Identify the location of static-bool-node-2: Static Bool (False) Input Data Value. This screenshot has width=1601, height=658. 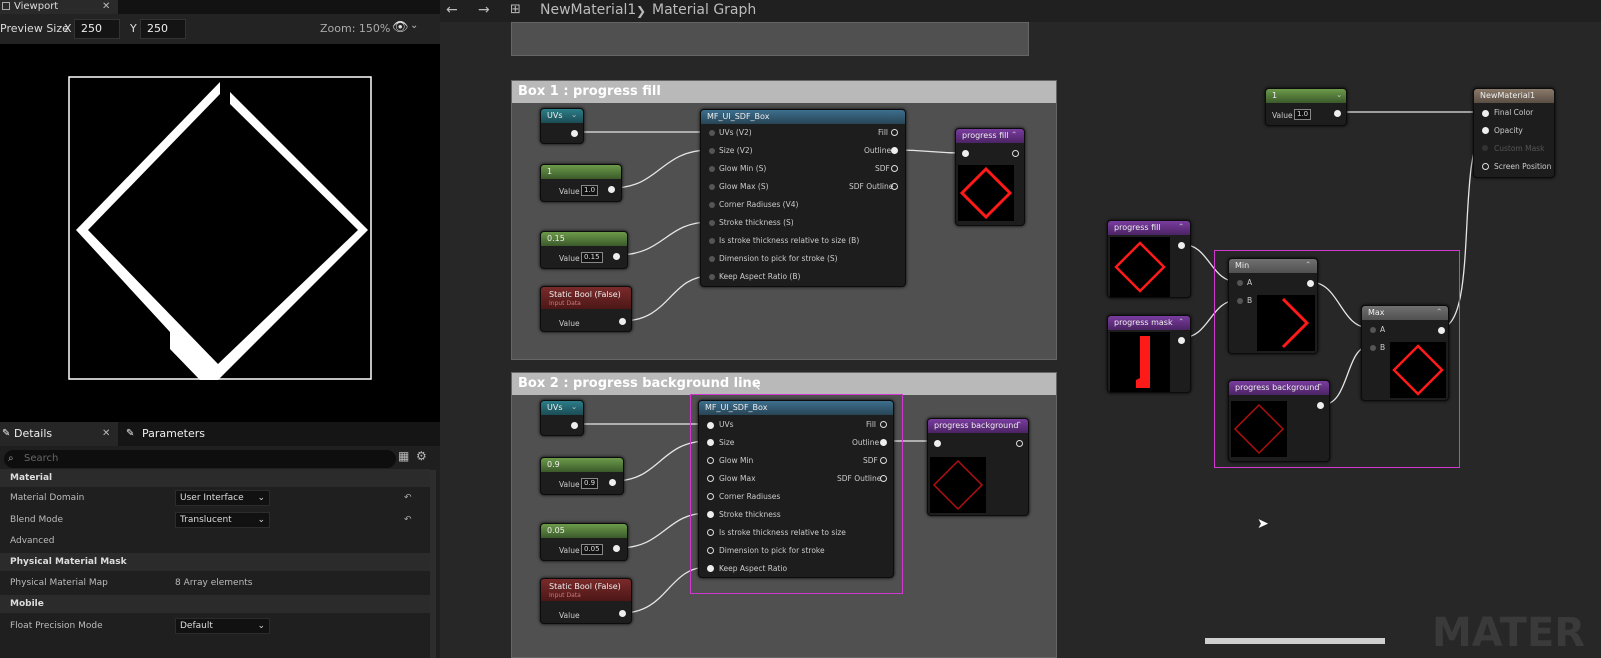
(586, 601).